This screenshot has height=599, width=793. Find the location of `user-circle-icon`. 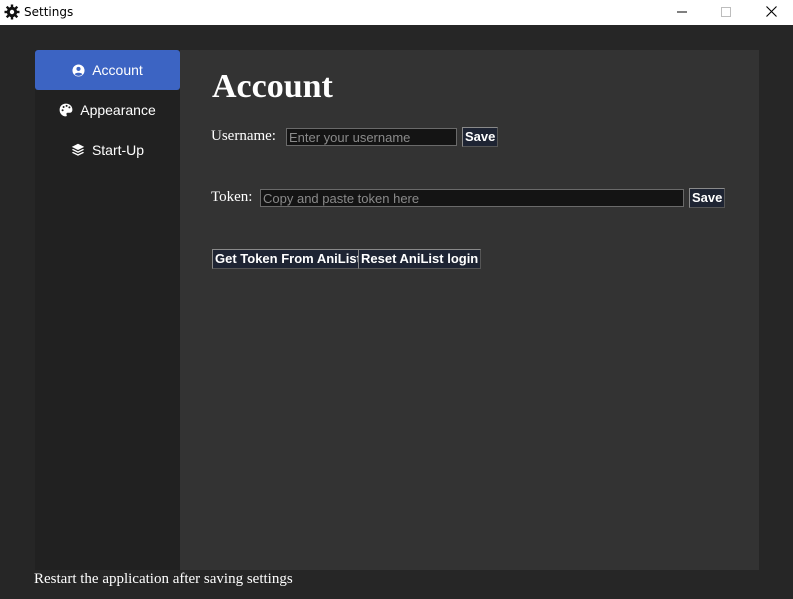

user-circle-icon is located at coordinates (78, 70).